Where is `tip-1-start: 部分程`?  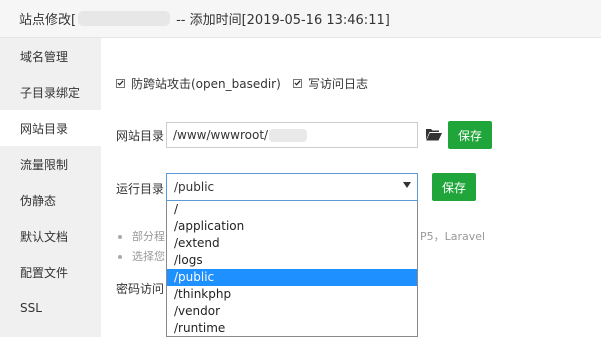 tip-1-start: 部分程 is located at coordinates (148, 236).